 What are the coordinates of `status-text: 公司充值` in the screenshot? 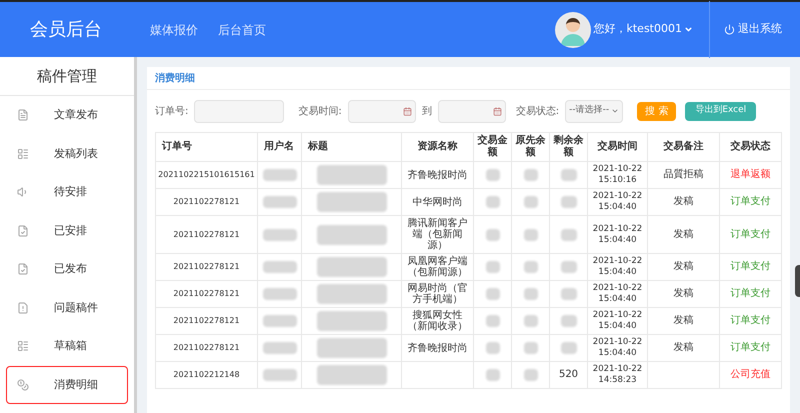 It's located at (750, 374).